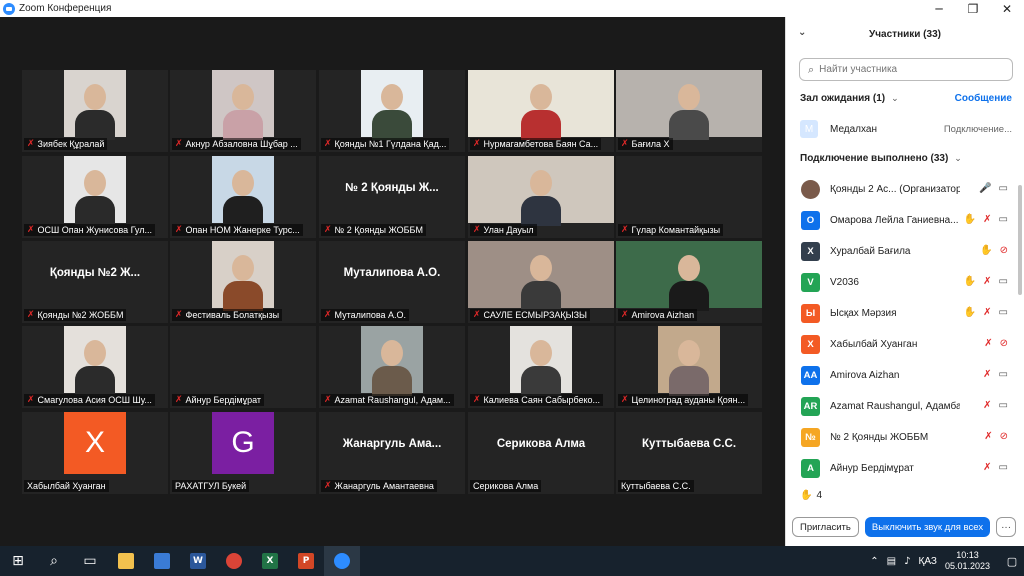  What do you see at coordinates (243, 453) in the screenshot?
I see `video-tile: G РАХАТГУЛ Букей` at bounding box center [243, 453].